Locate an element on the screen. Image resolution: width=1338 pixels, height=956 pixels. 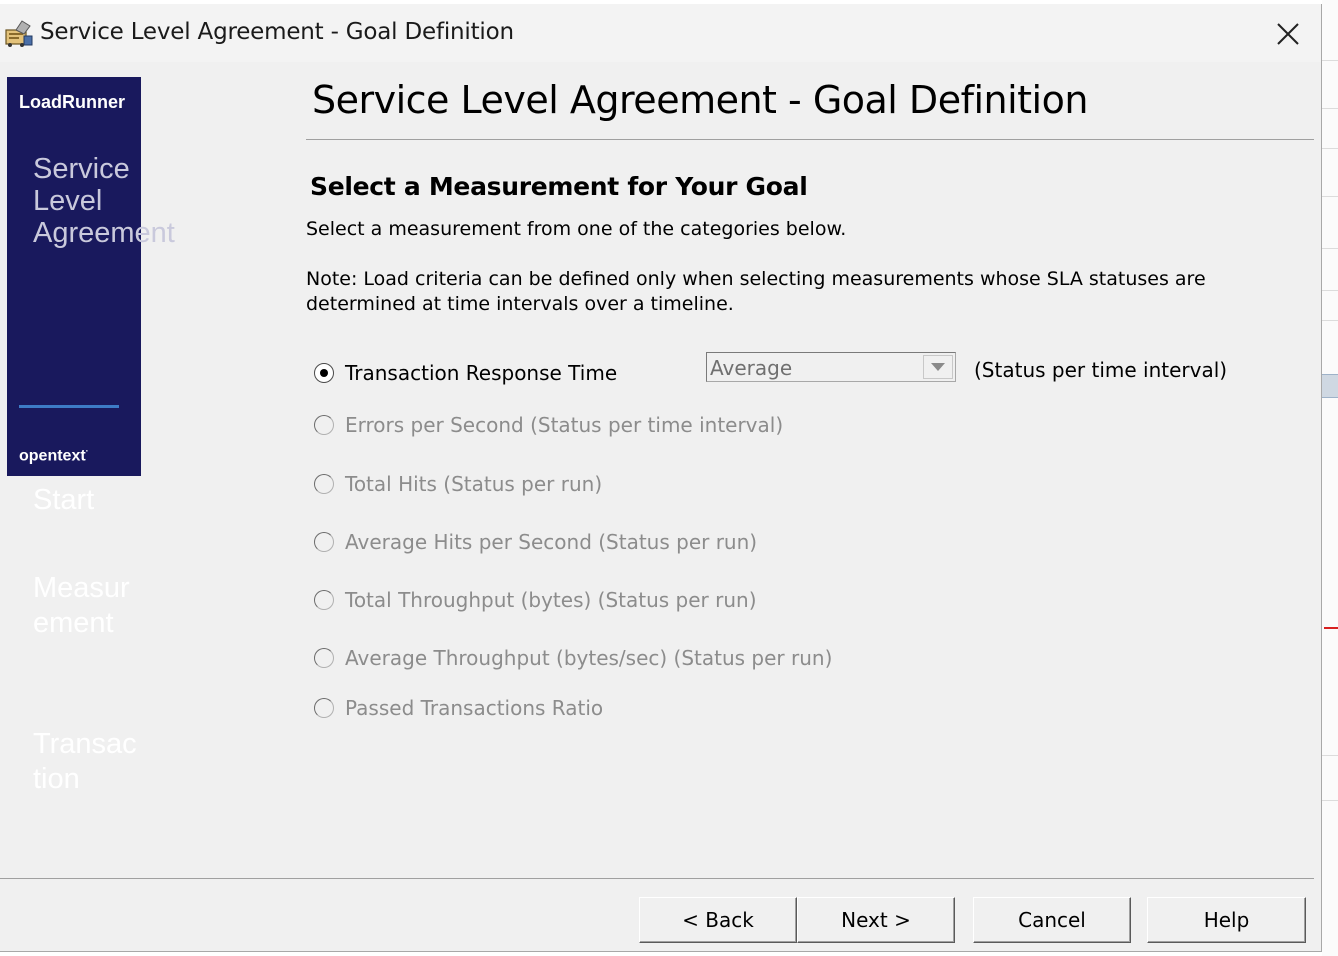
wizard-step-transaction: Transaction is located at coordinates (85, 761).